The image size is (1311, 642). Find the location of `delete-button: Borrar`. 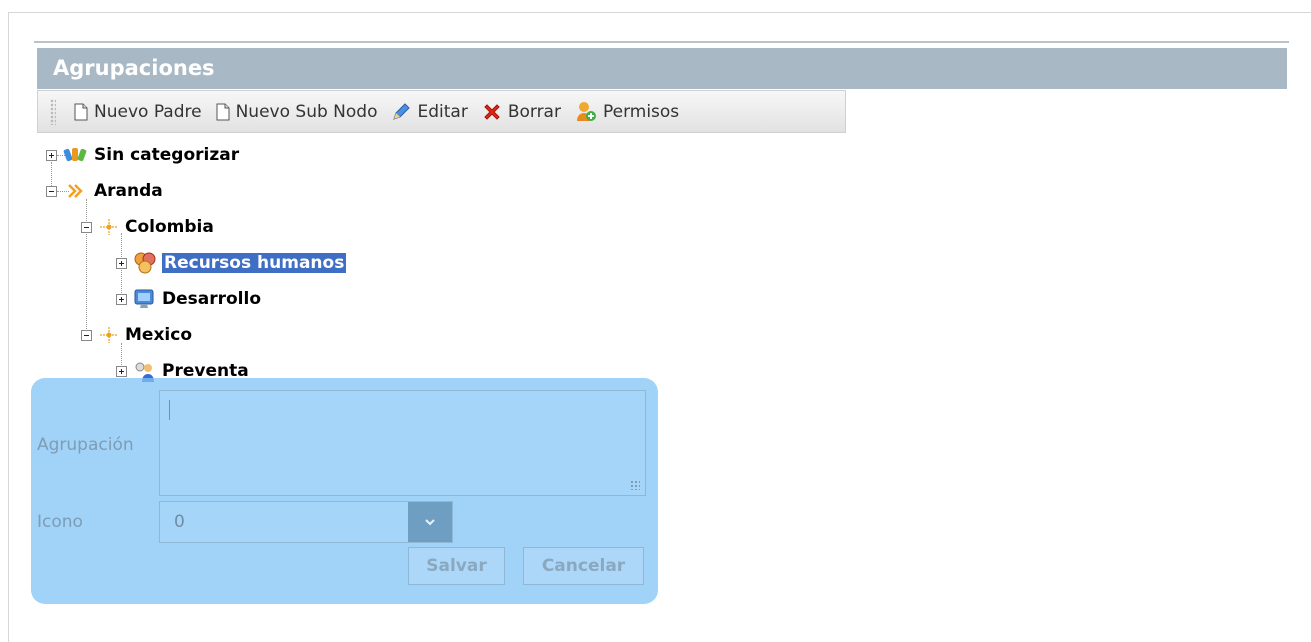

delete-button: Borrar is located at coordinates (521, 112).